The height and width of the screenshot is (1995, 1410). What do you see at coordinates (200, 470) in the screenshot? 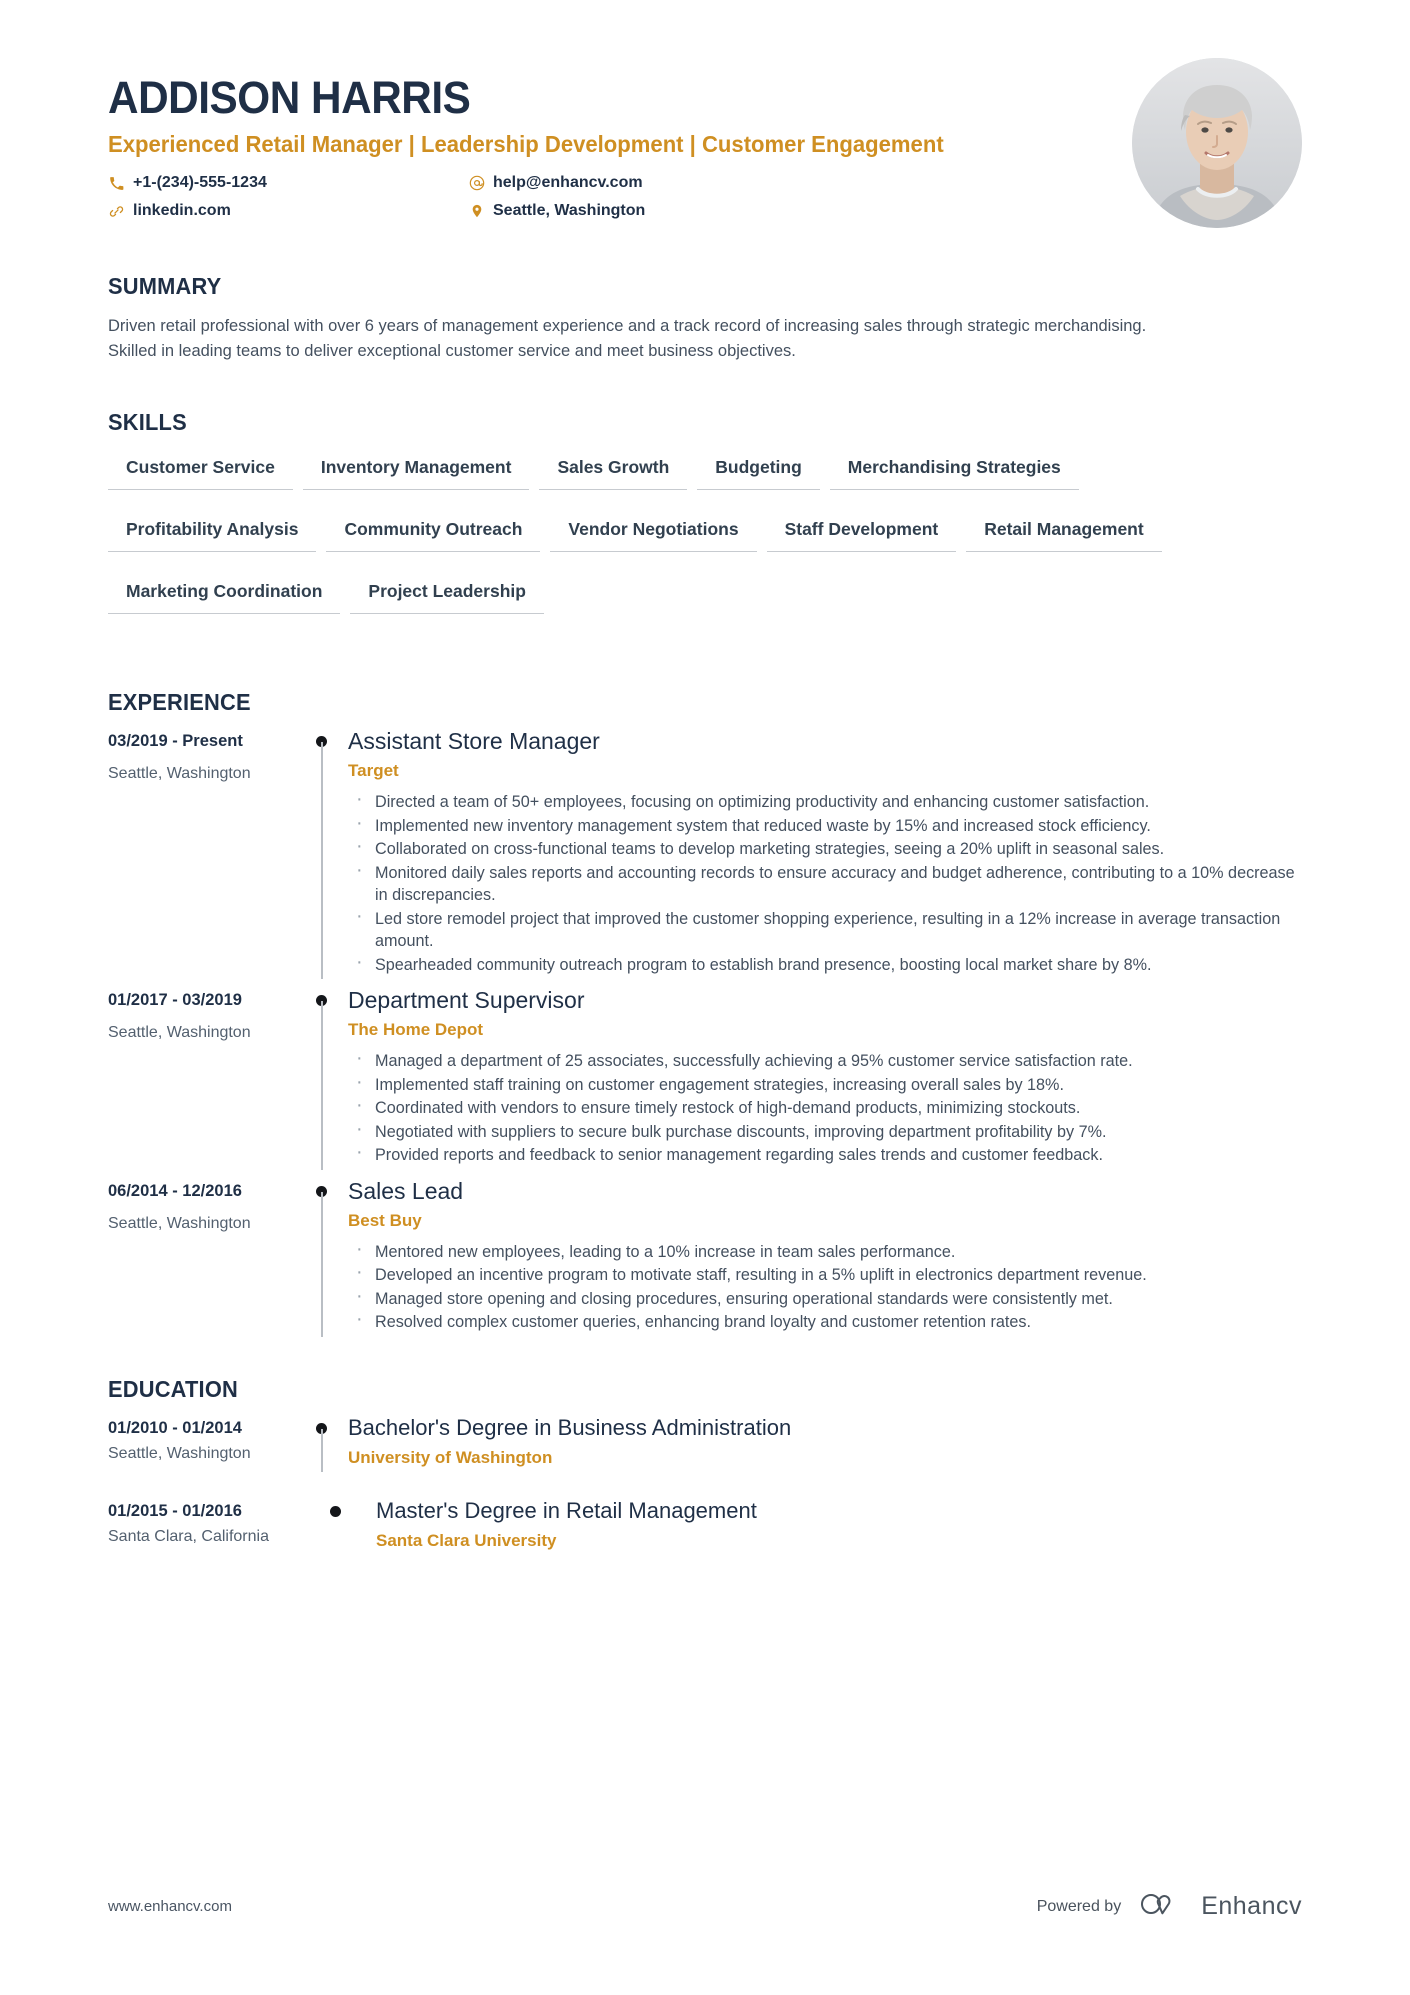
I see `skill-tag: Customer Service` at bounding box center [200, 470].